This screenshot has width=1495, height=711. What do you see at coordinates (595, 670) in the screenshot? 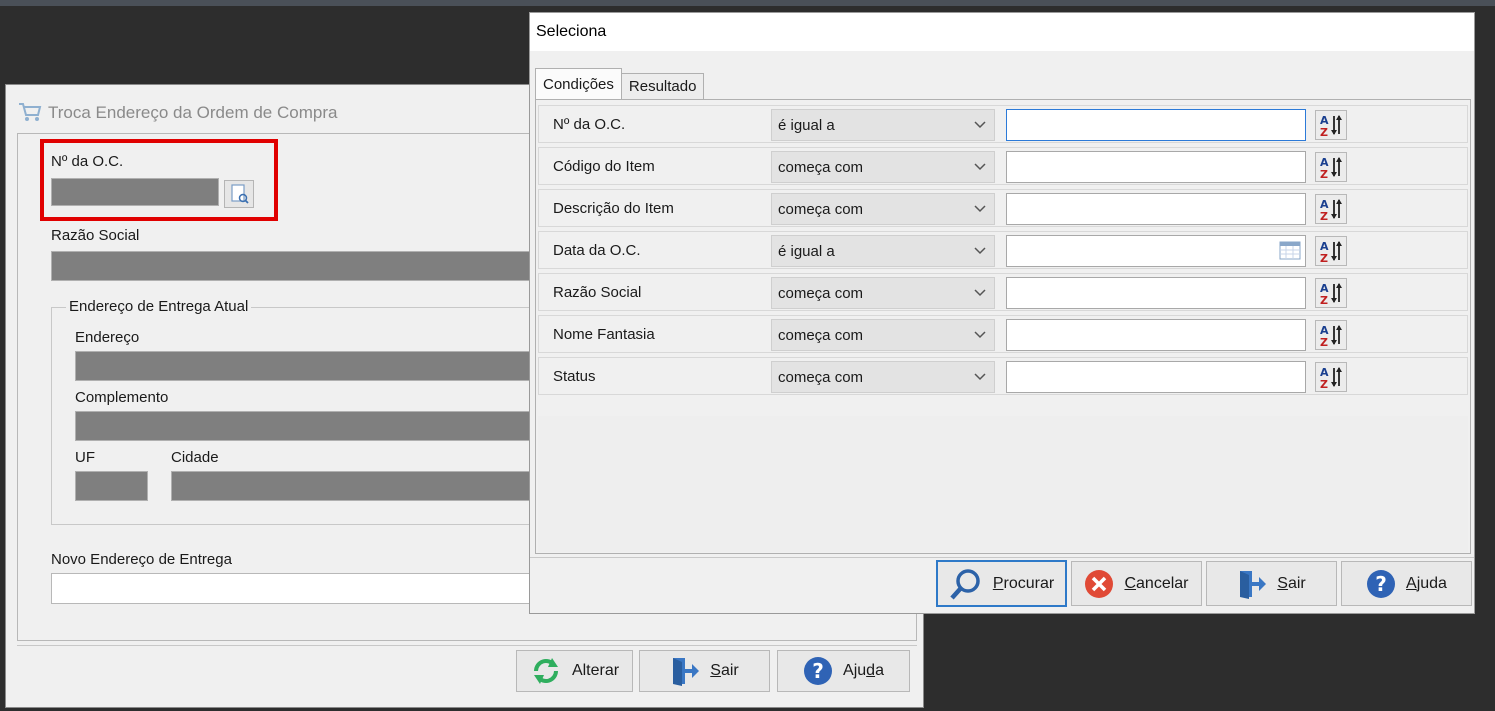
I see `alterar-button-label: Alterar` at bounding box center [595, 670].